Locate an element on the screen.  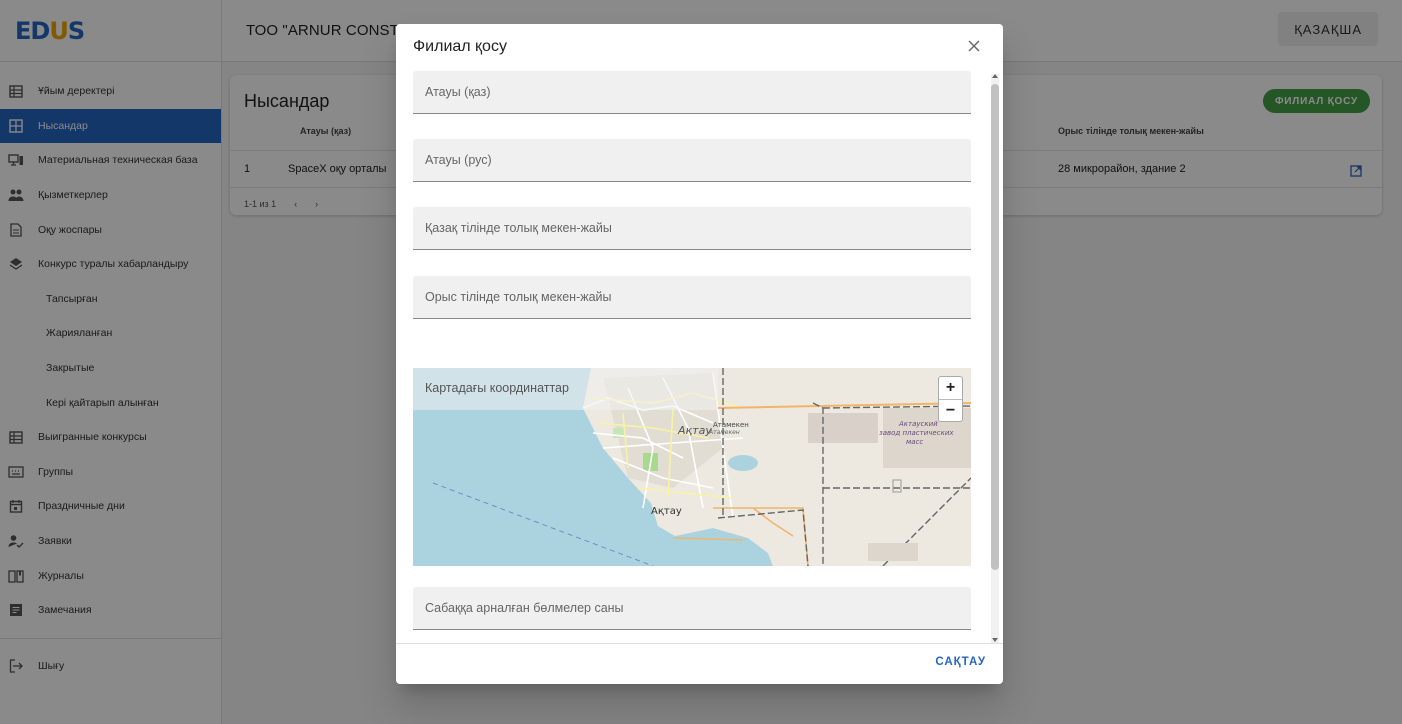
scroll-up-icon is located at coordinates (995, 76).